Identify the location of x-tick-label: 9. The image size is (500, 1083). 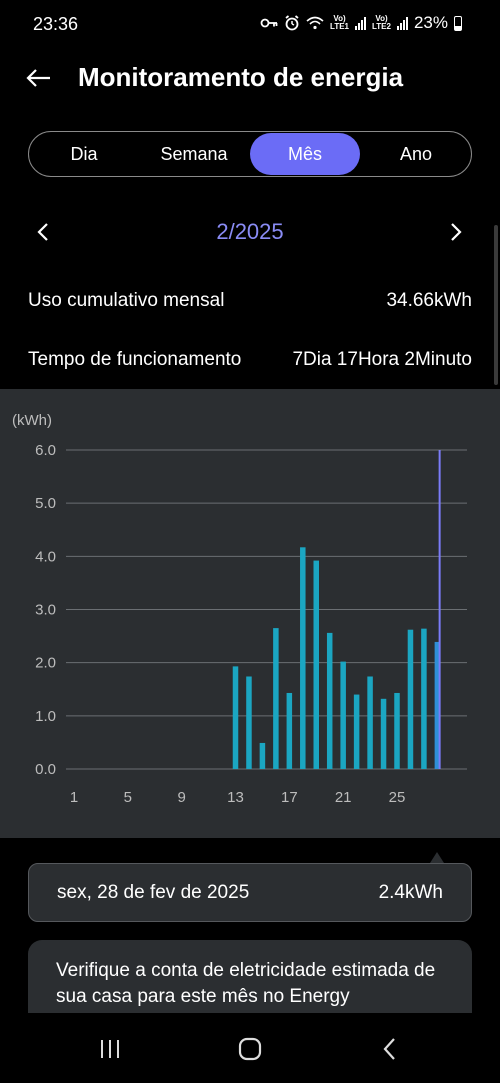
(181, 797).